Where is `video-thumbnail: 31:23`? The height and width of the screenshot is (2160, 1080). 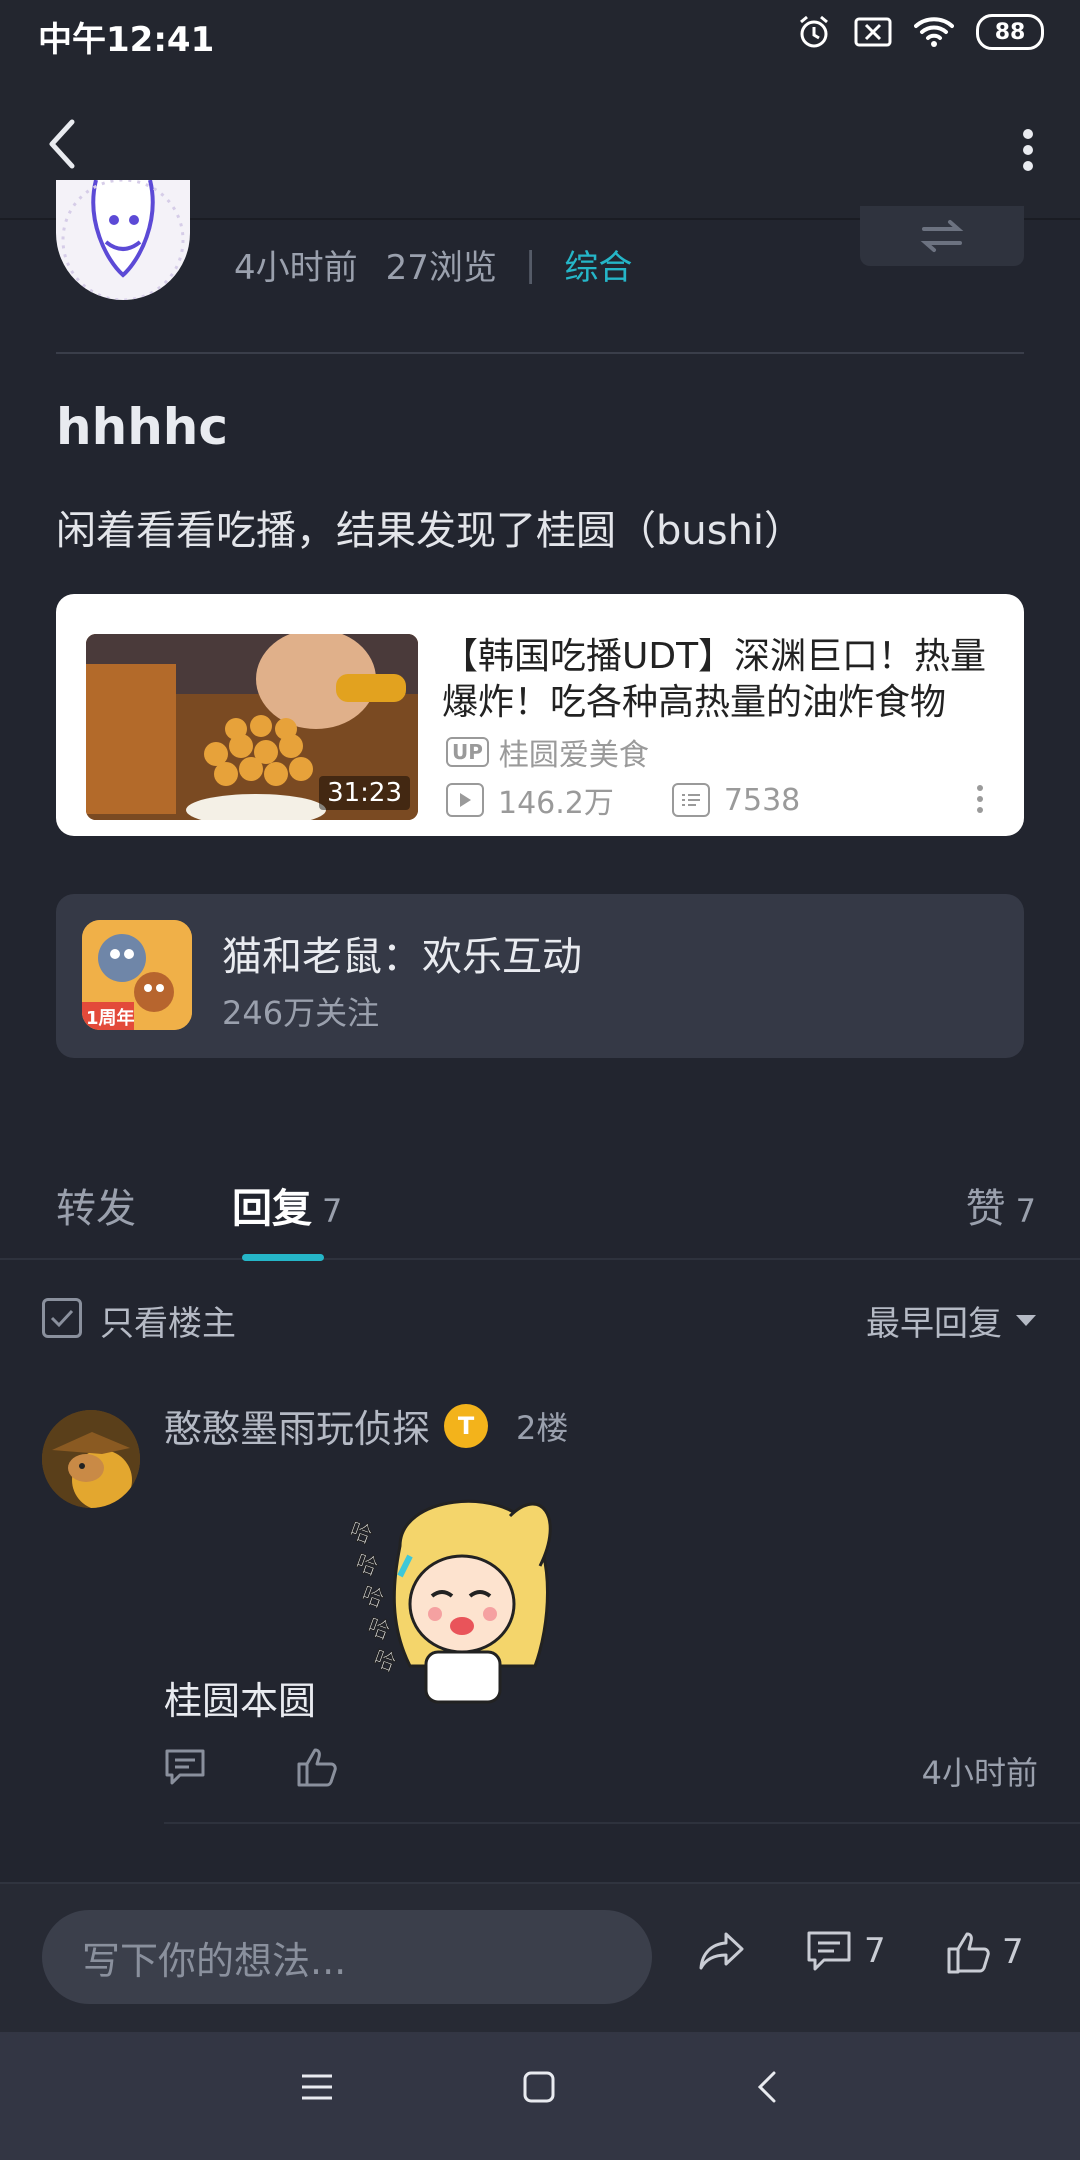
video-thumbnail: 31:23 is located at coordinates (252, 727).